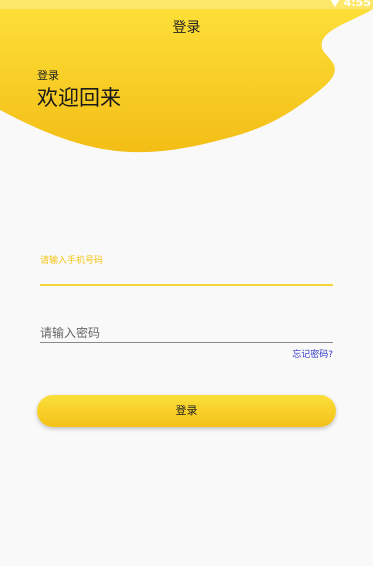 This screenshot has height=566, width=373. What do you see at coordinates (312, 353) in the screenshot?
I see `forgot-password-link: 忘记密码?` at bounding box center [312, 353].